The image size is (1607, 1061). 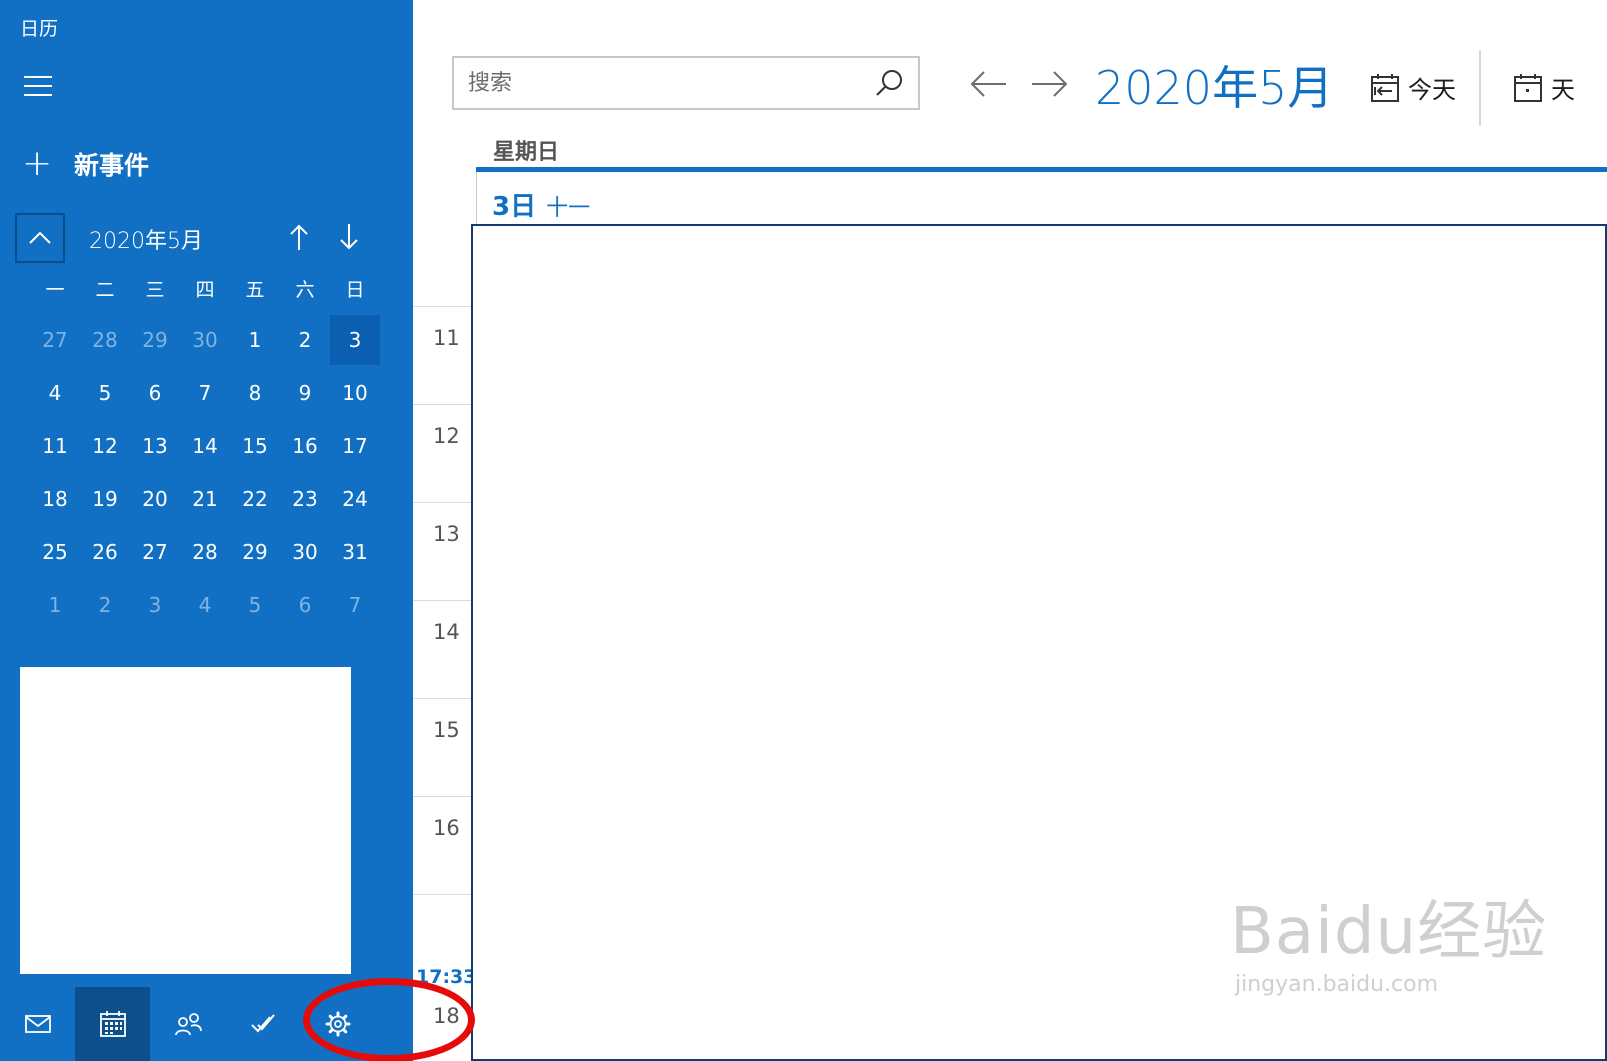 What do you see at coordinates (355, 339) in the screenshot?
I see `mini-calendar-day-selected: 3` at bounding box center [355, 339].